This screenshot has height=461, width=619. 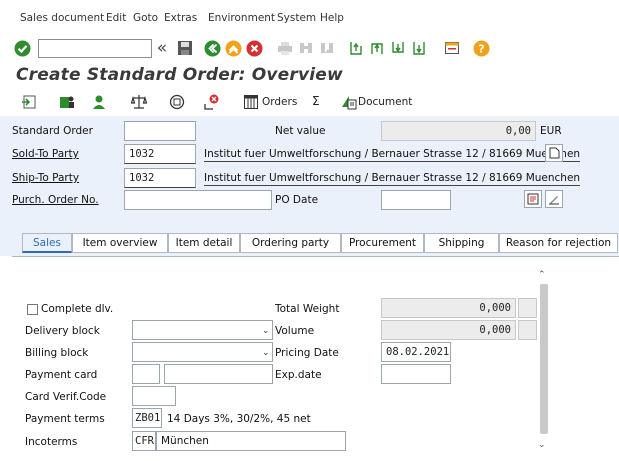 I want to click on display-doc-flow-icon, so click(x=29, y=102).